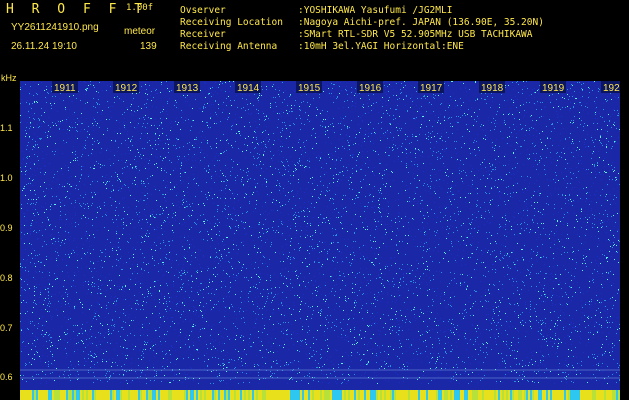 The width and height of the screenshot is (629, 400). What do you see at coordinates (6, 128) in the screenshot?
I see `y-tick-label: 1.1` at bounding box center [6, 128].